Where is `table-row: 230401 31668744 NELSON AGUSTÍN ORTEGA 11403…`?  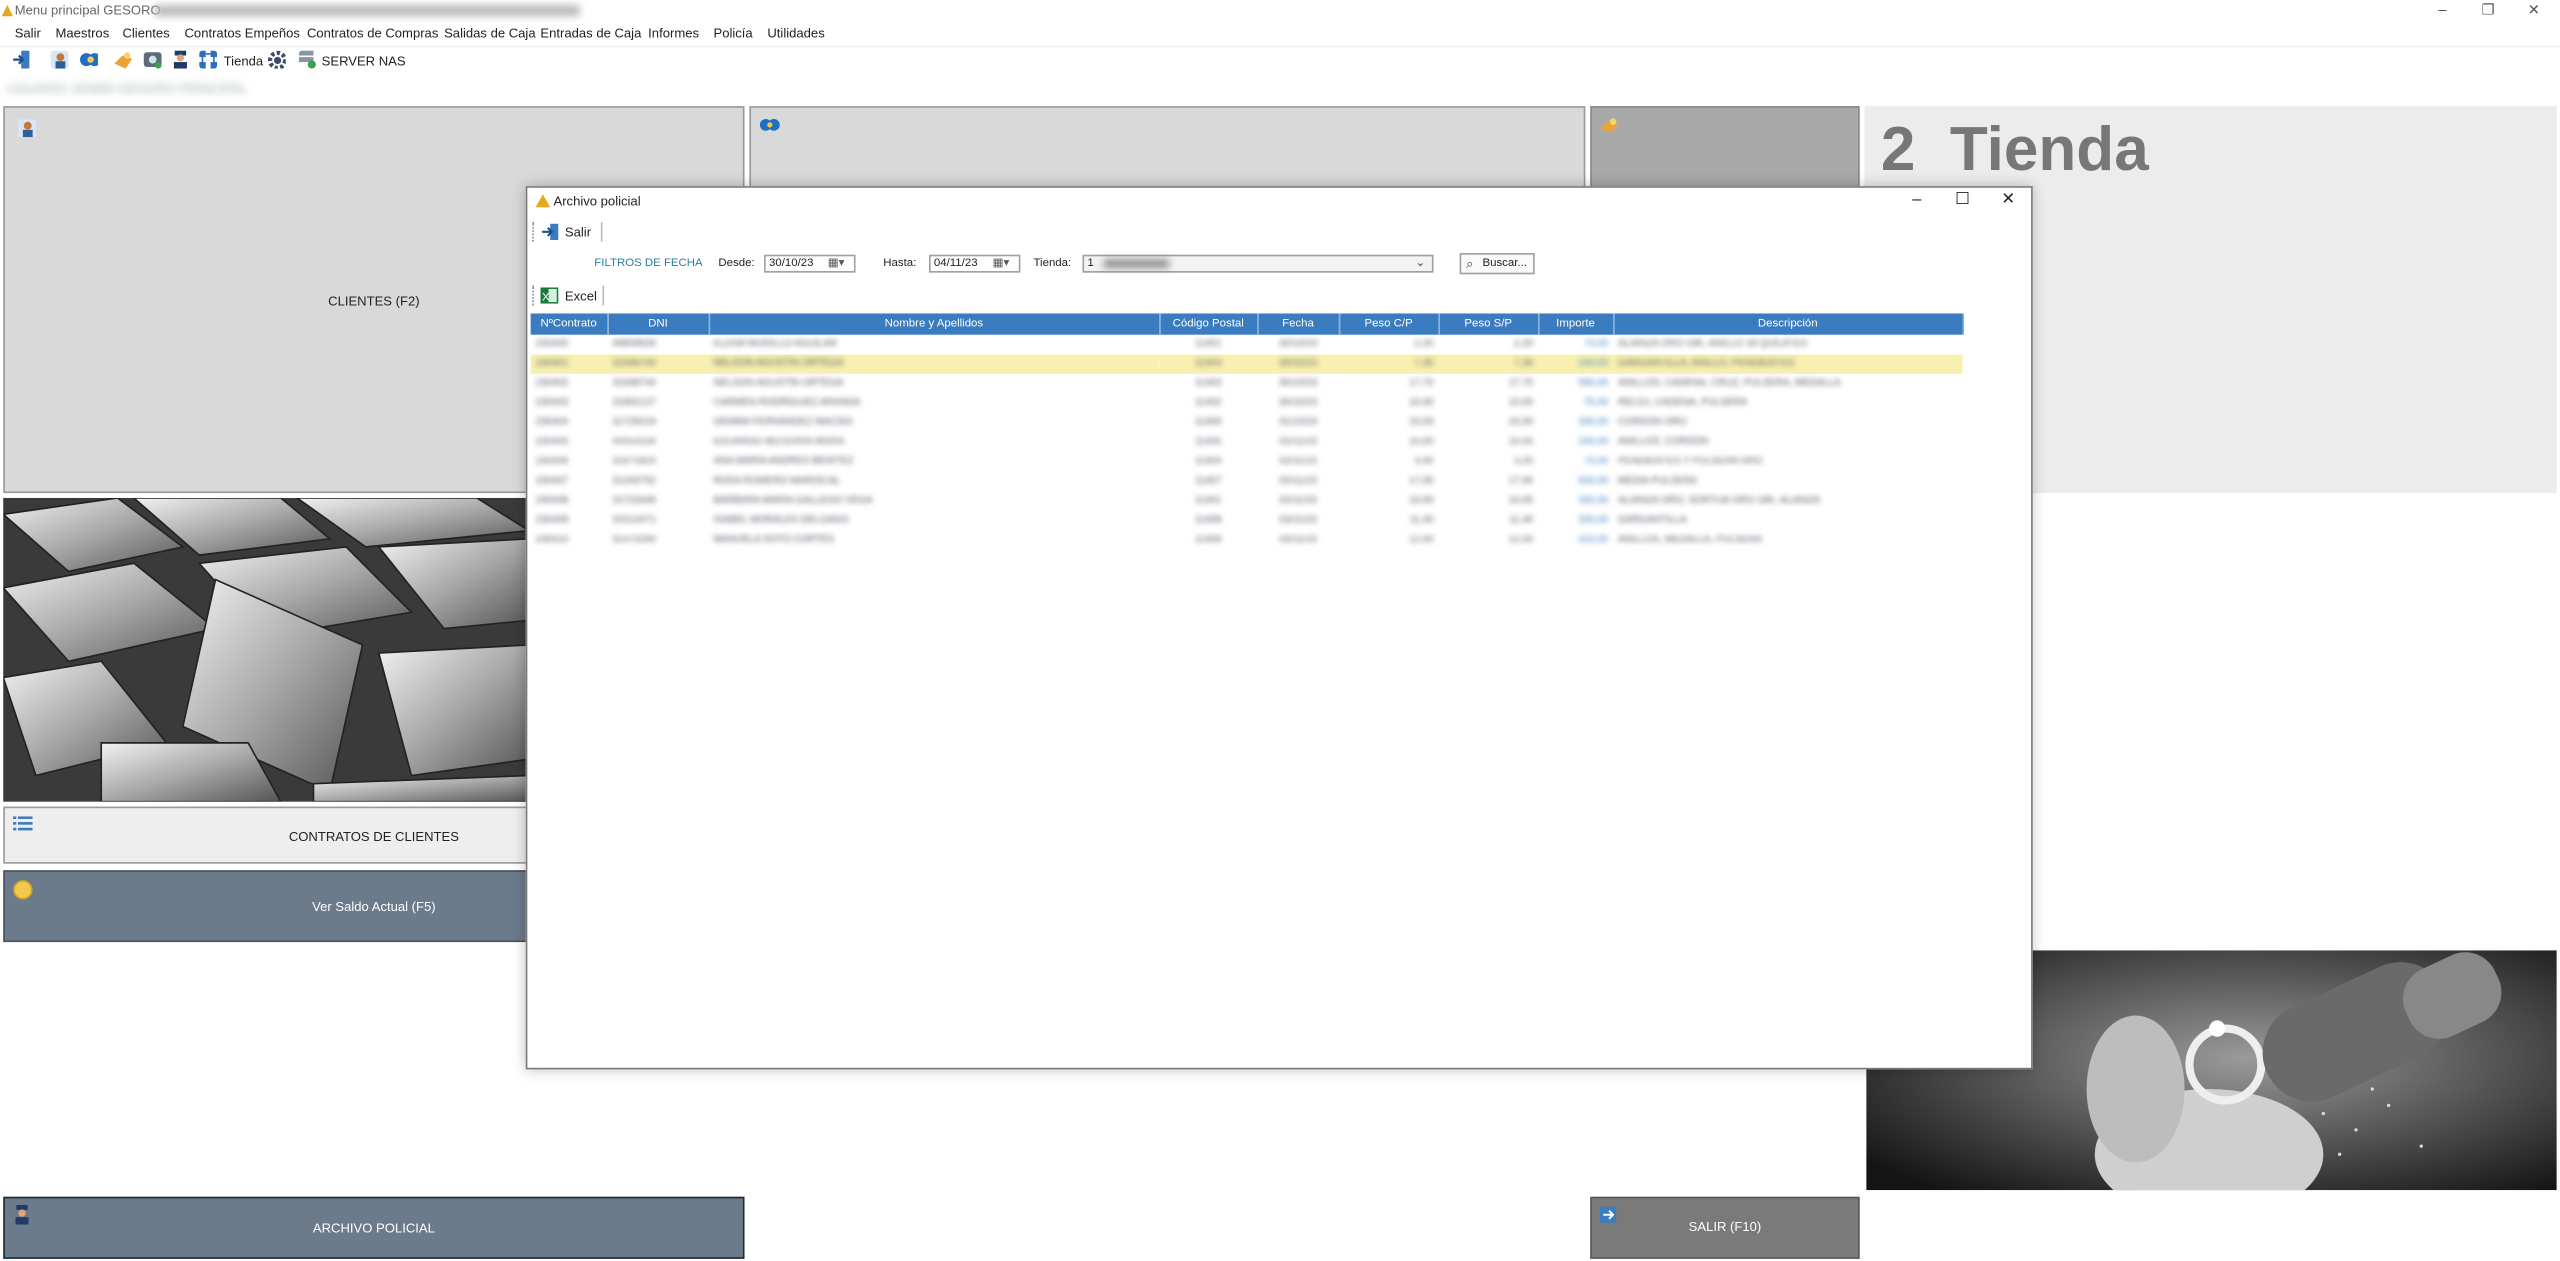
table-row: 230401 31668744 NELSON AGUSTÍN ORTEGA 11403… is located at coordinates (1246, 364).